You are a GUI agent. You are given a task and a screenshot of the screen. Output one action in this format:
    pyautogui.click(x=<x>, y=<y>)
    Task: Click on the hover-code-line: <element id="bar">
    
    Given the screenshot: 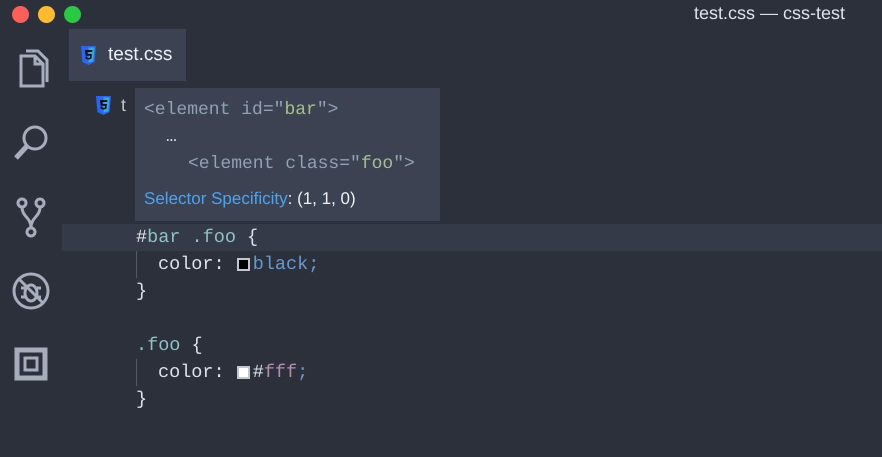 What is the action you would take?
    pyautogui.click(x=242, y=110)
    